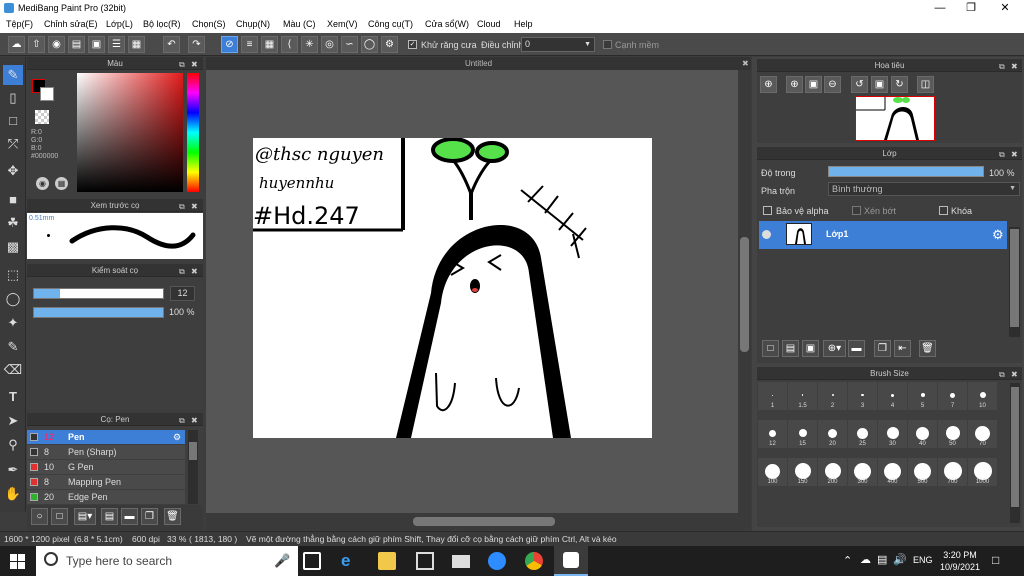 The height and width of the screenshot is (576, 1024). Describe the element at coordinates (193, 467) in the screenshot. I see `brush-list-scrollbar` at that location.